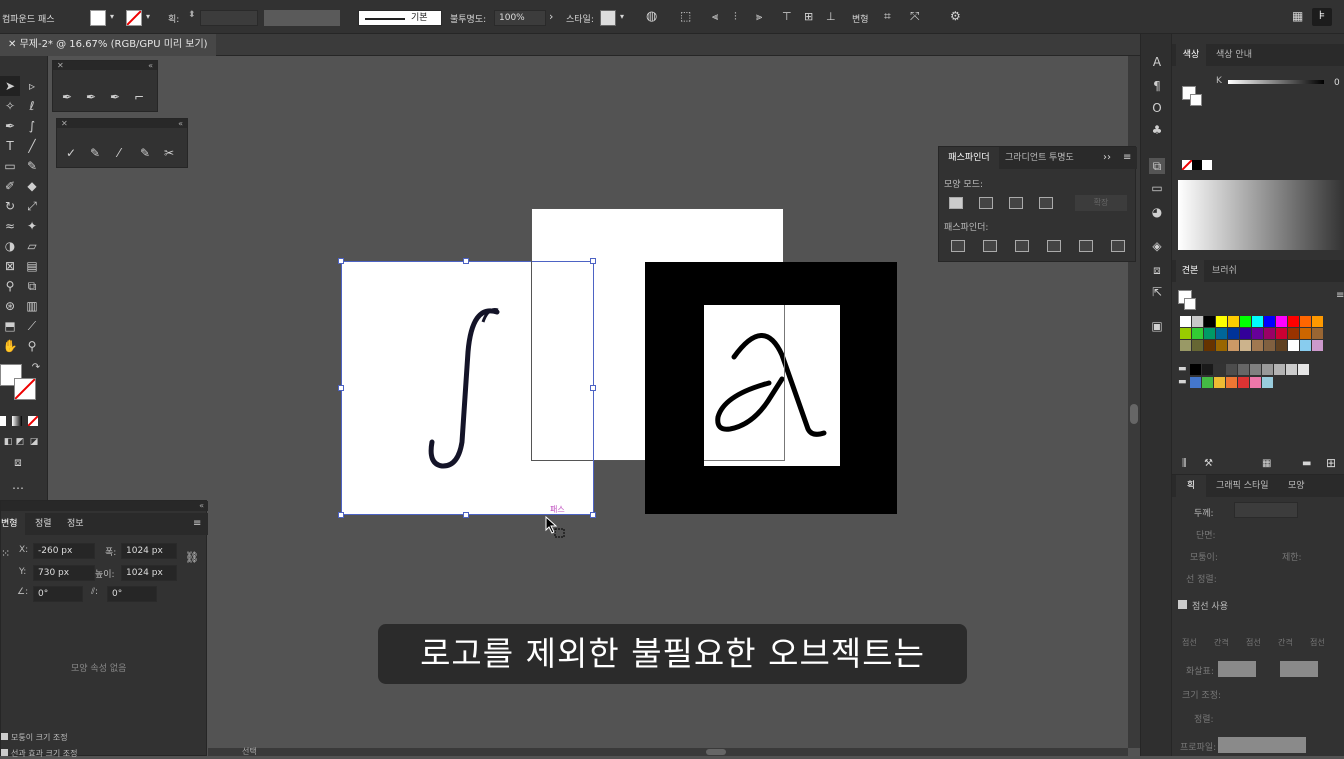 This screenshot has height=759, width=1344. I want to click on intersect-icon, so click(1016, 203).